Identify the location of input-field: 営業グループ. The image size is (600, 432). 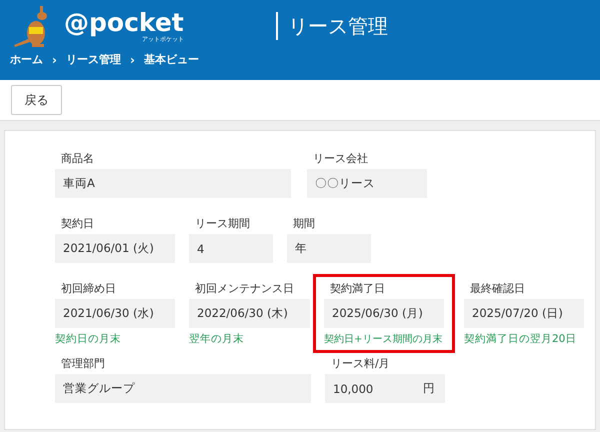
(183, 388).